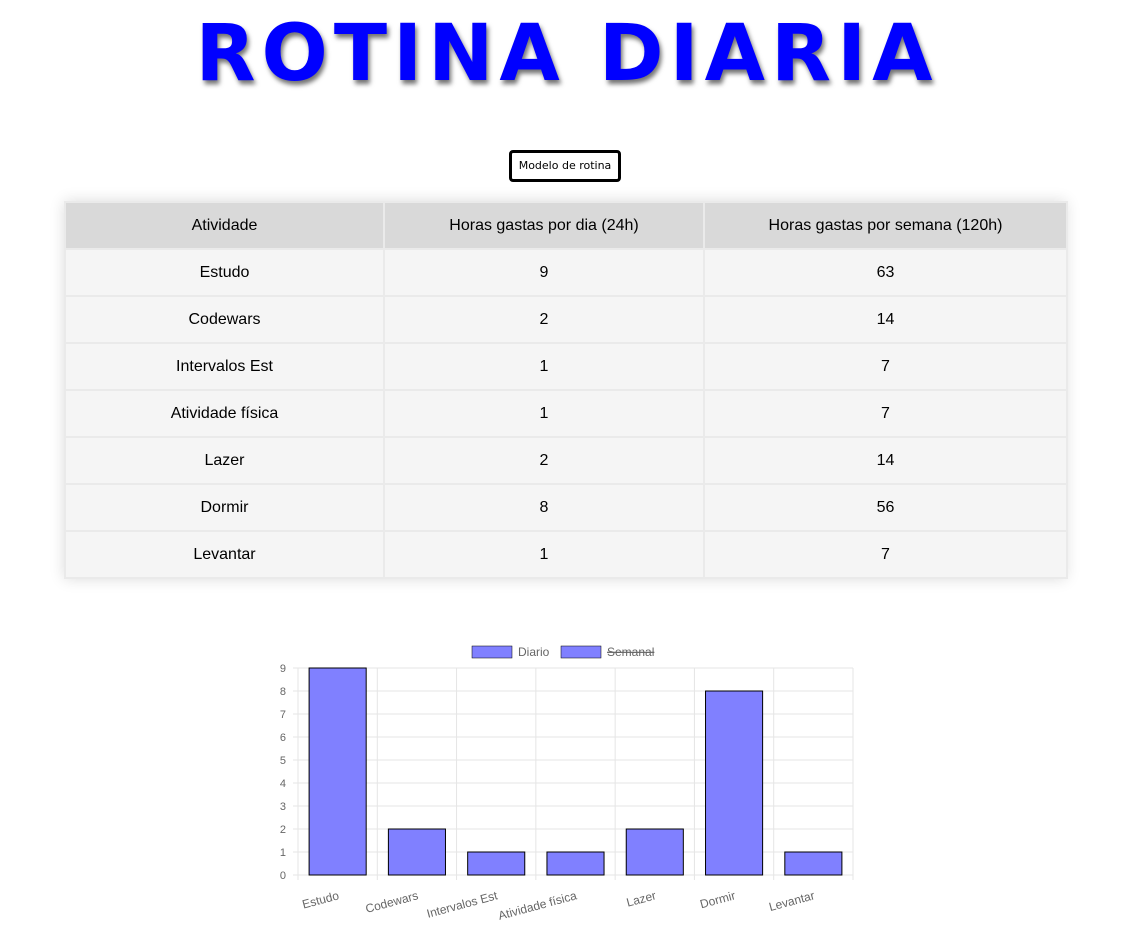 The width and height of the screenshot is (1134, 929). I want to click on table-row: Atividade física 1 7, so click(566, 413).